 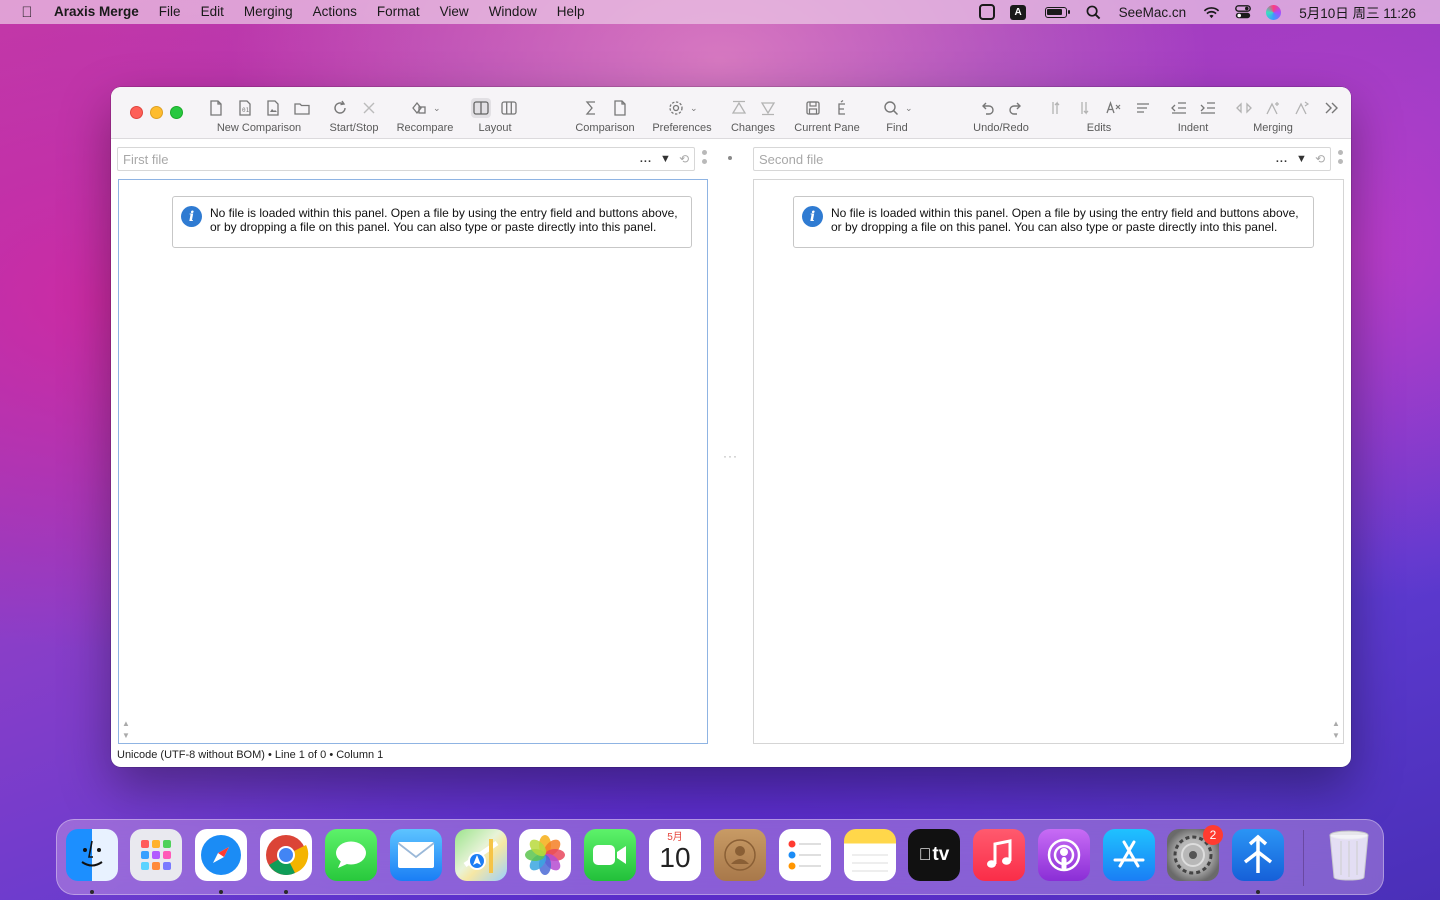 I want to click on trash-icon, so click(x=1349, y=855).